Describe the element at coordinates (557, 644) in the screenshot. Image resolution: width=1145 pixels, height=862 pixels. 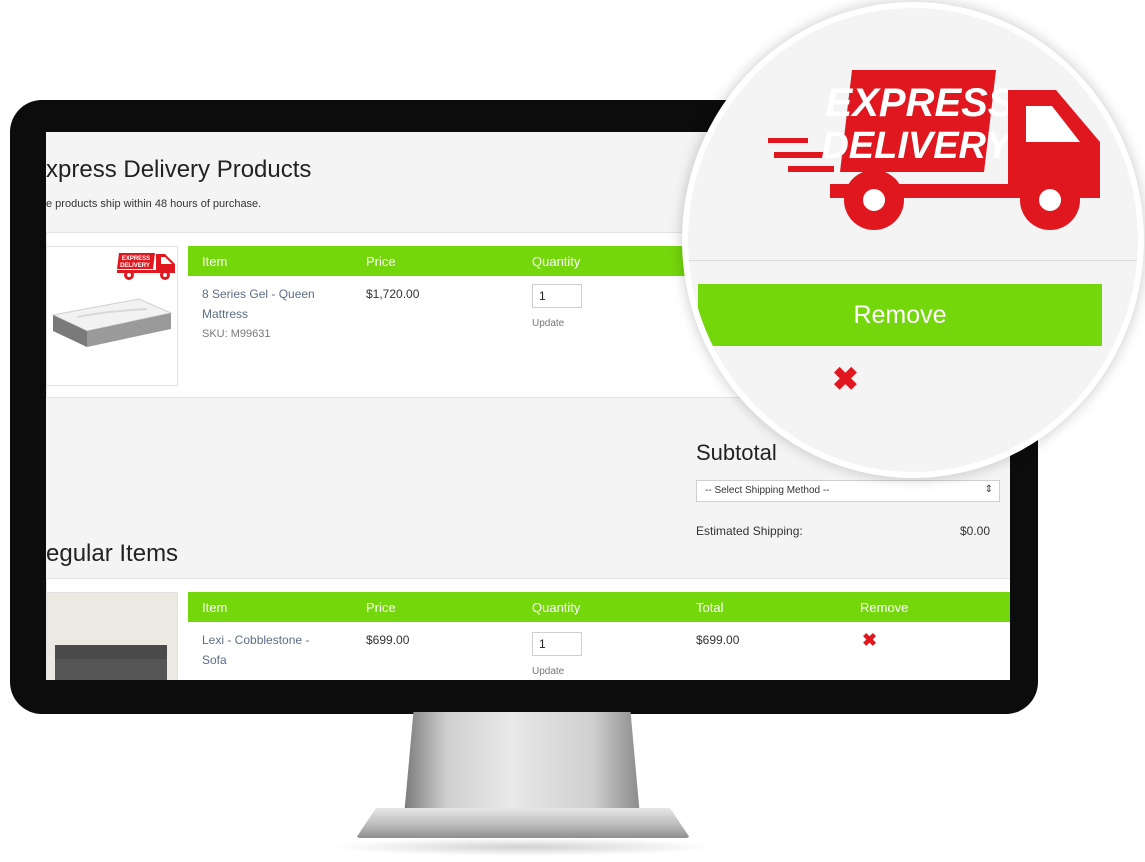
I see `regular-quantity-input: 1` at that location.